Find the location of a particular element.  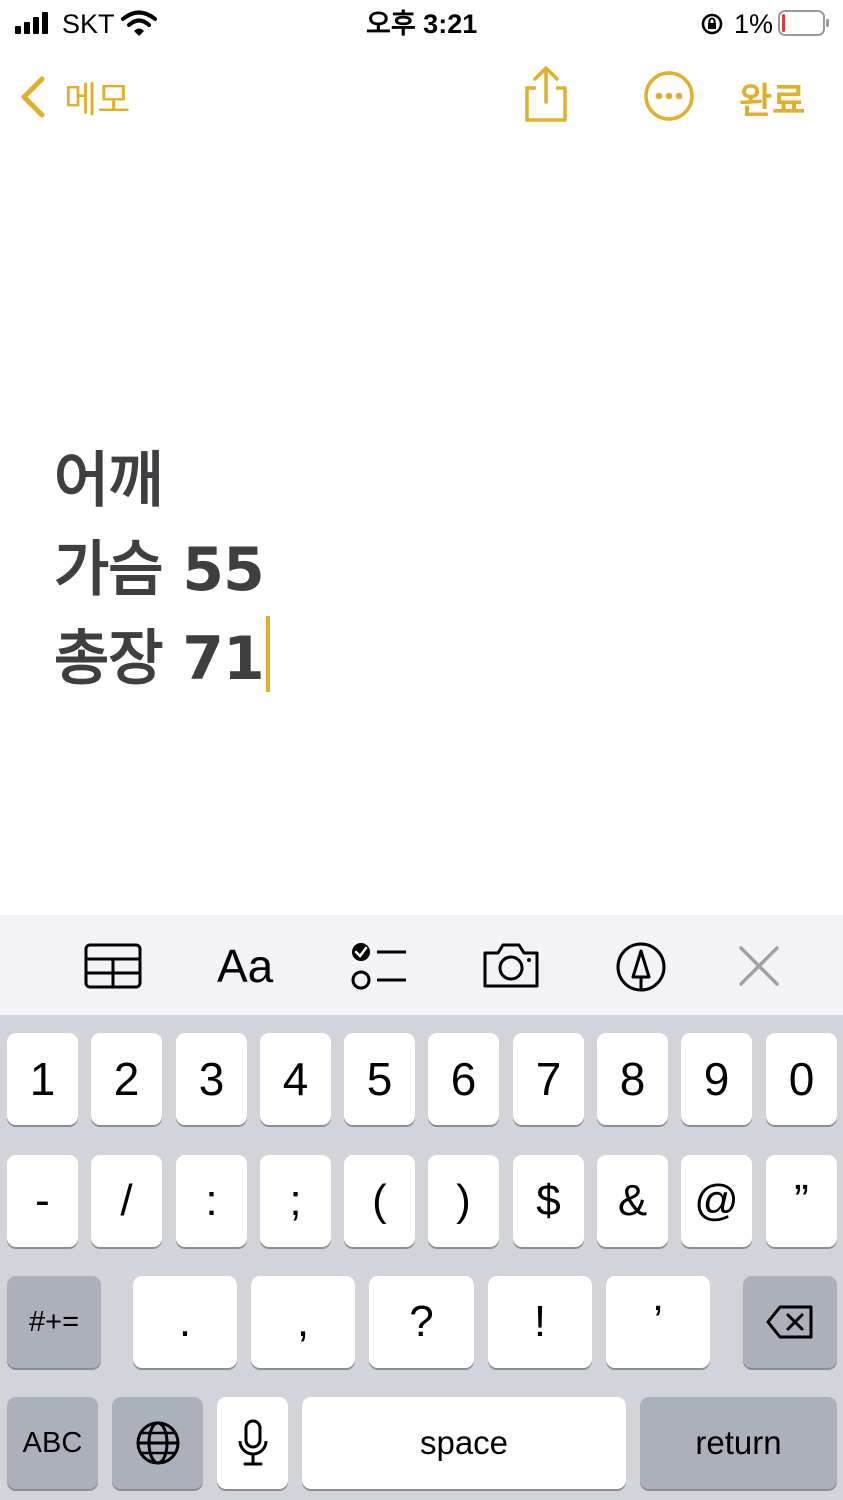

globe-icon is located at coordinates (157, 1443).